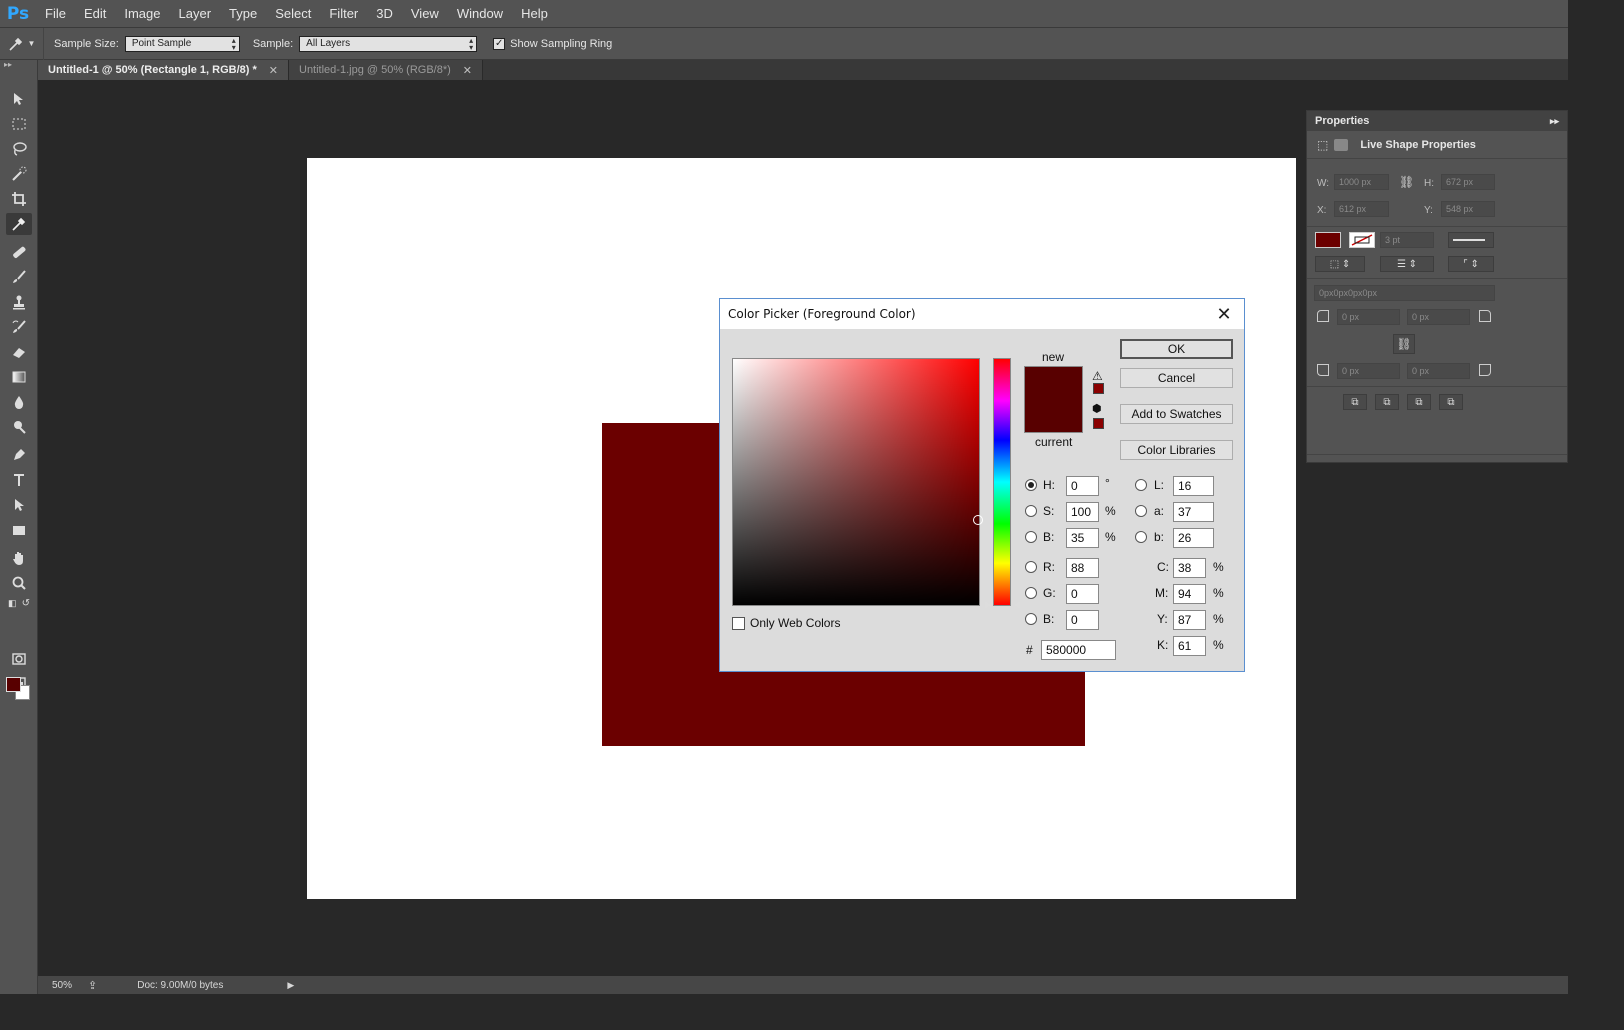 Image resolution: width=1624 pixels, height=1030 pixels. Describe the element at coordinates (467, 70) in the screenshot. I see `close-icon: ✕` at that location.